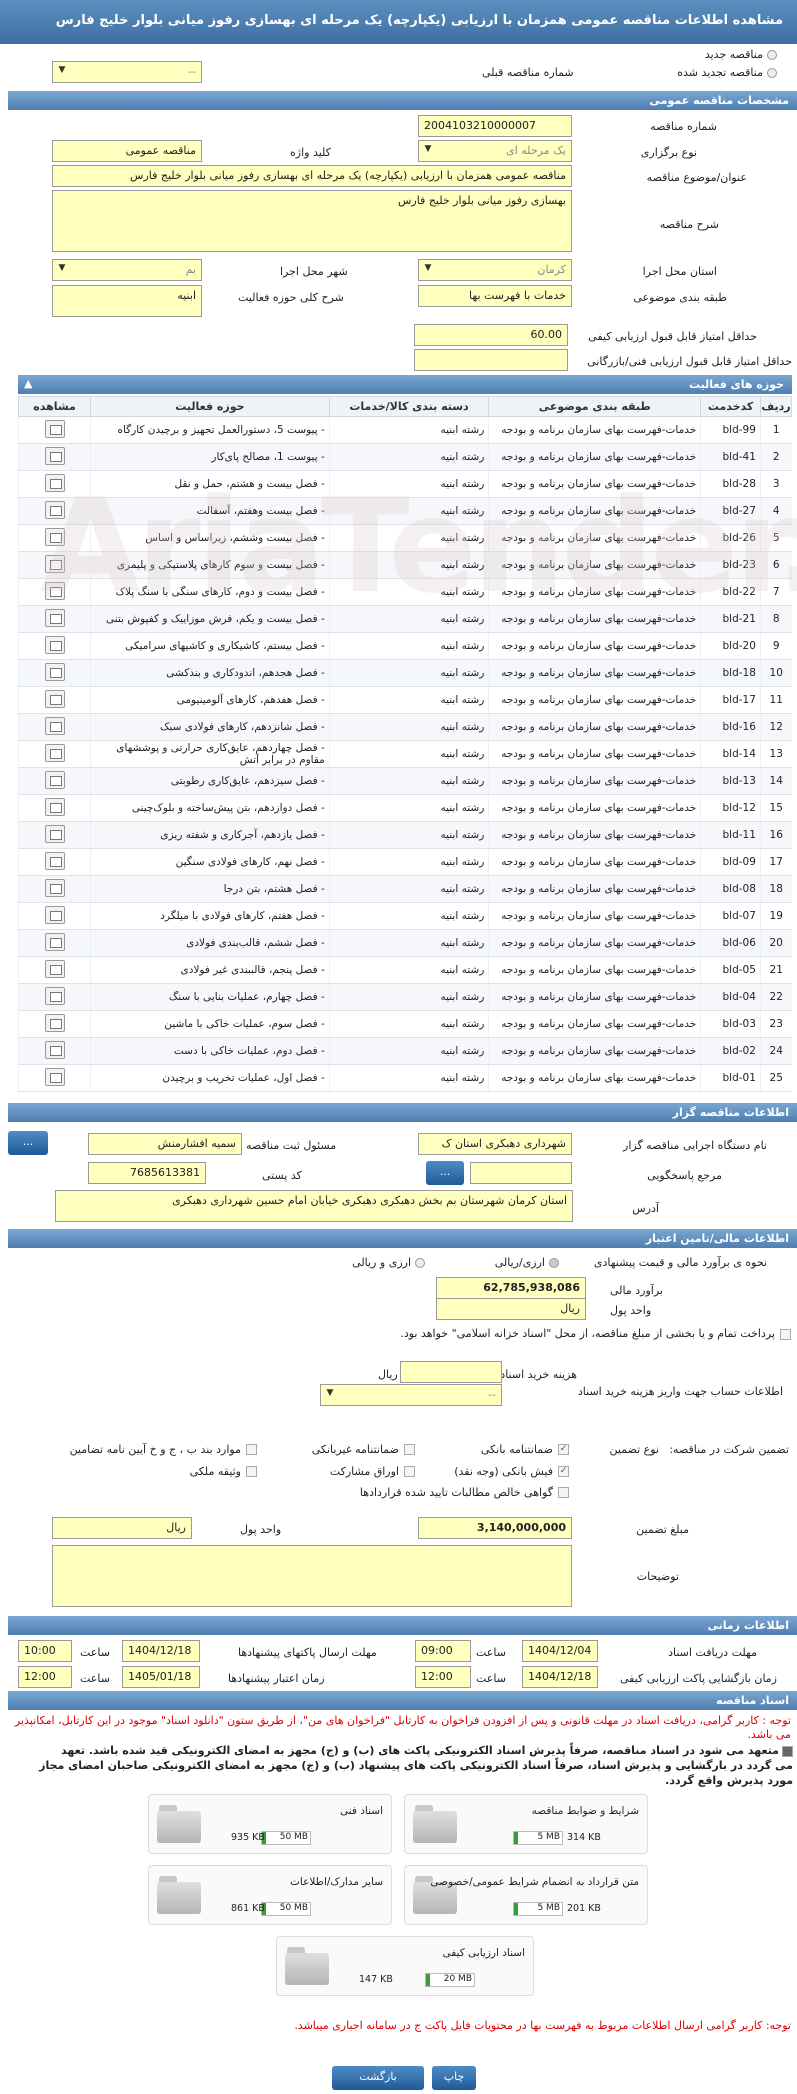 The height and width of the screenshot is (2094, 797). I want to click on scope-field: ابنیه, so click(127, 301).